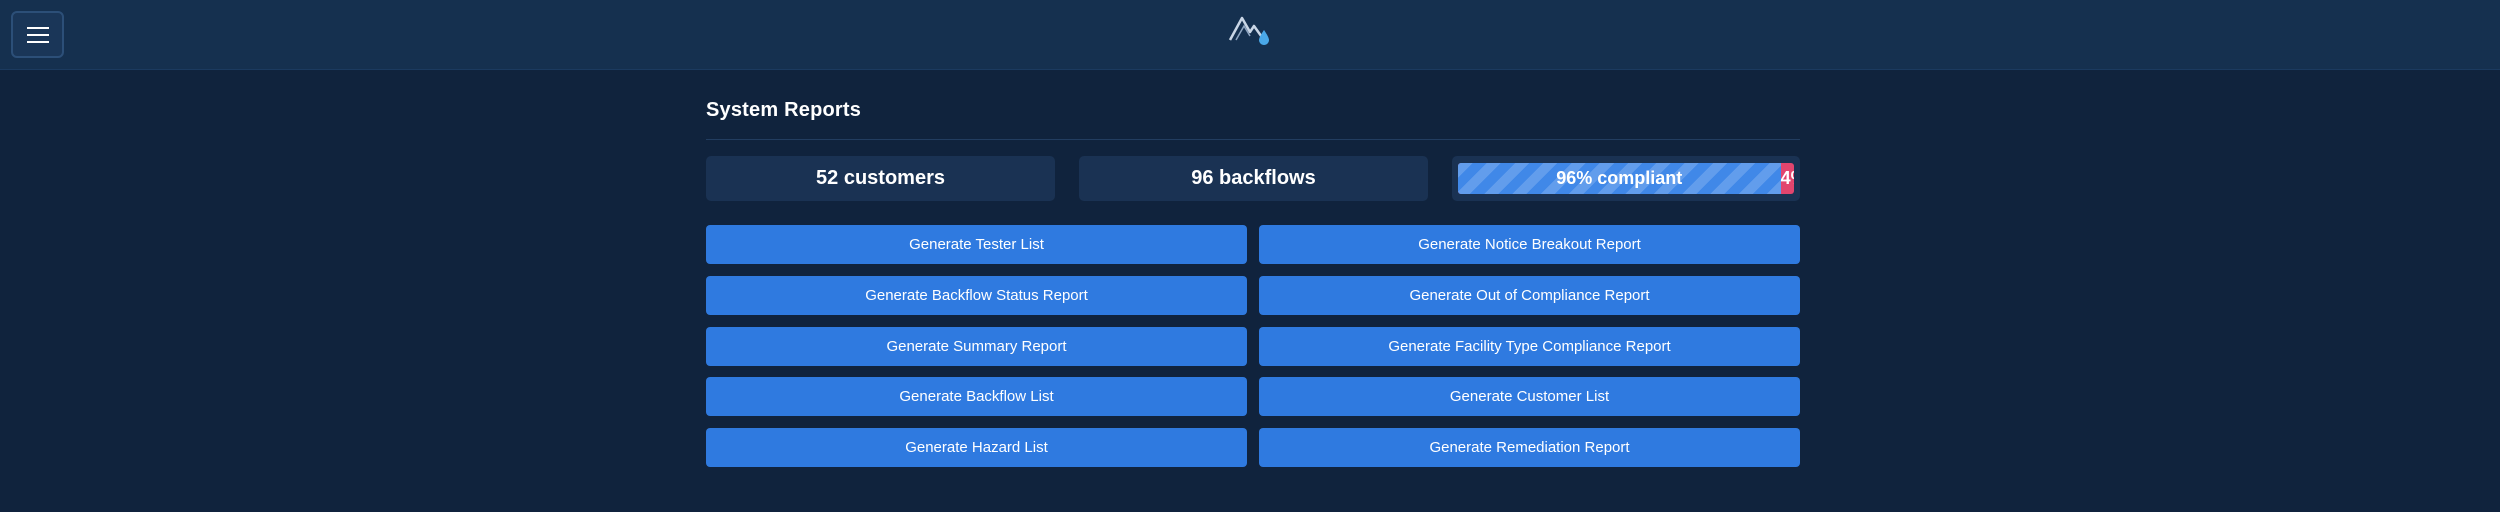 Image resolution: width=2500 pixels, height=512 pixels. I want to click on generate-notice-breakout-report-button: Generate Notice Breakout Report, so click(1529, 244).